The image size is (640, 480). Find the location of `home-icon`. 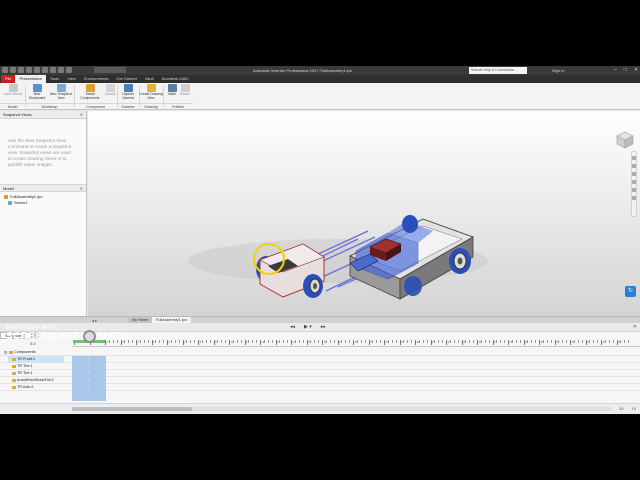

home-icon is located at coordinates (53, 70).